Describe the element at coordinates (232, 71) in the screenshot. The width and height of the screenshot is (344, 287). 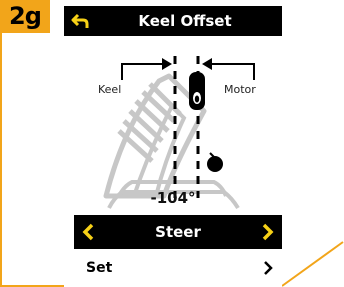
I see `motor-arrow-icon` at that location.